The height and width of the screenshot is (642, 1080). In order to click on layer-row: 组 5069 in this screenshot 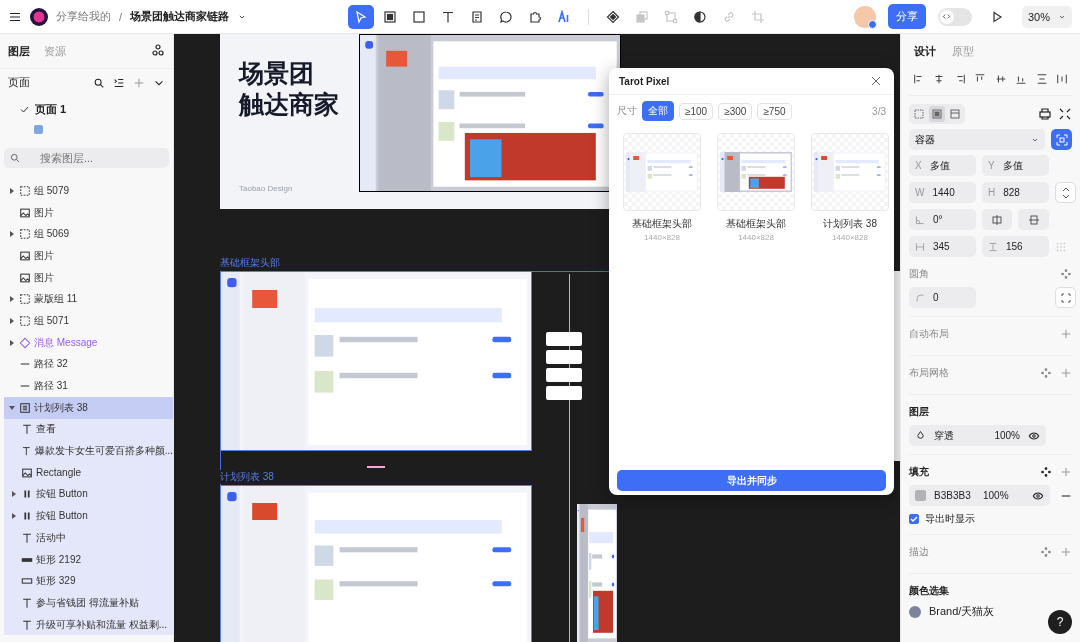, I will do `click(88, 234)`.